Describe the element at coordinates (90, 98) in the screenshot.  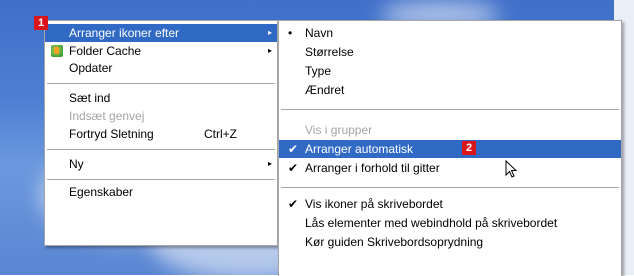
I see `menu-item-label: Sæt ind` at that location.